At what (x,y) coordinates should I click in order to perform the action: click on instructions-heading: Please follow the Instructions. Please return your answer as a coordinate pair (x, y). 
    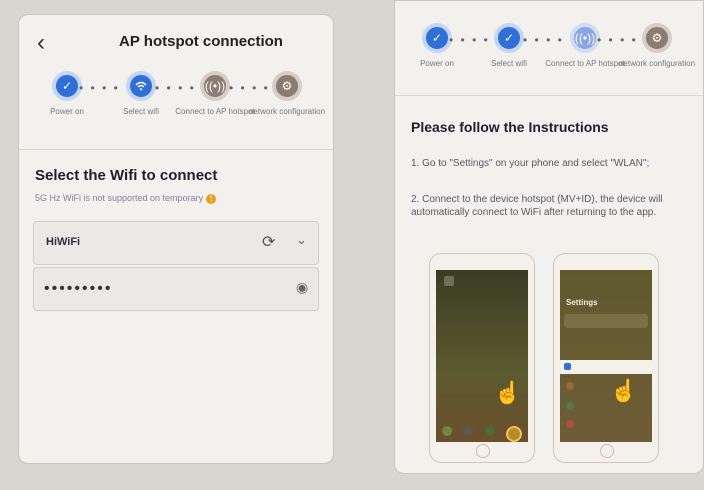
    Looking at the image, I should click on (510, 127).